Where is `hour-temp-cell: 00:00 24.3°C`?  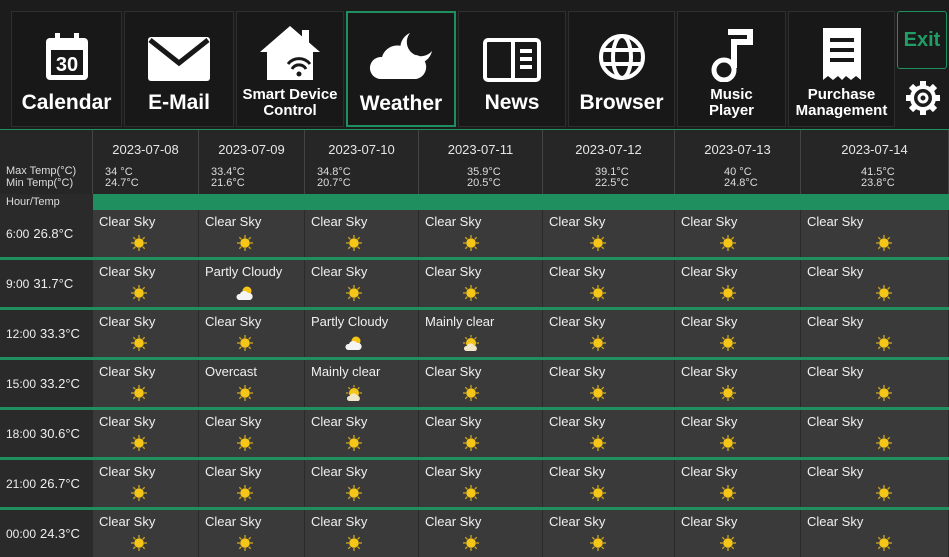 hour-temp-cell: 00:00 24.3°C is located at coordinates (46, 533).